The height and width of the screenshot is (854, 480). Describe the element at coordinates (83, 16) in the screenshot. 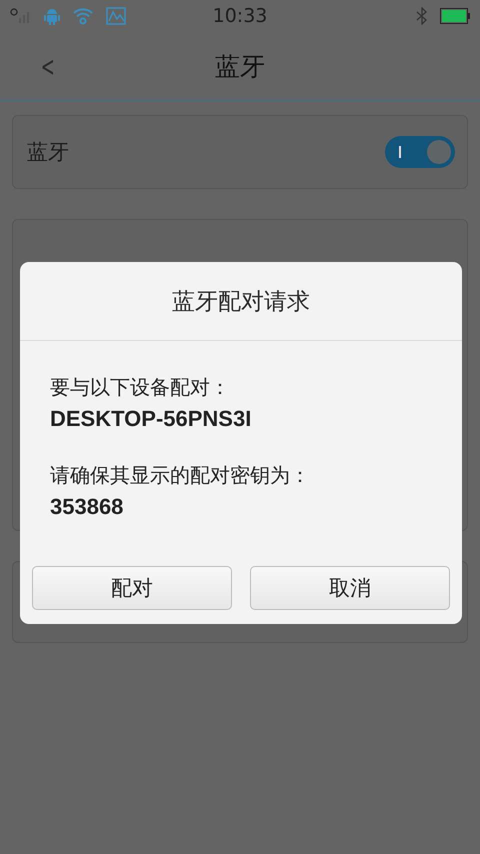

I see `wifi-icon` at that location.